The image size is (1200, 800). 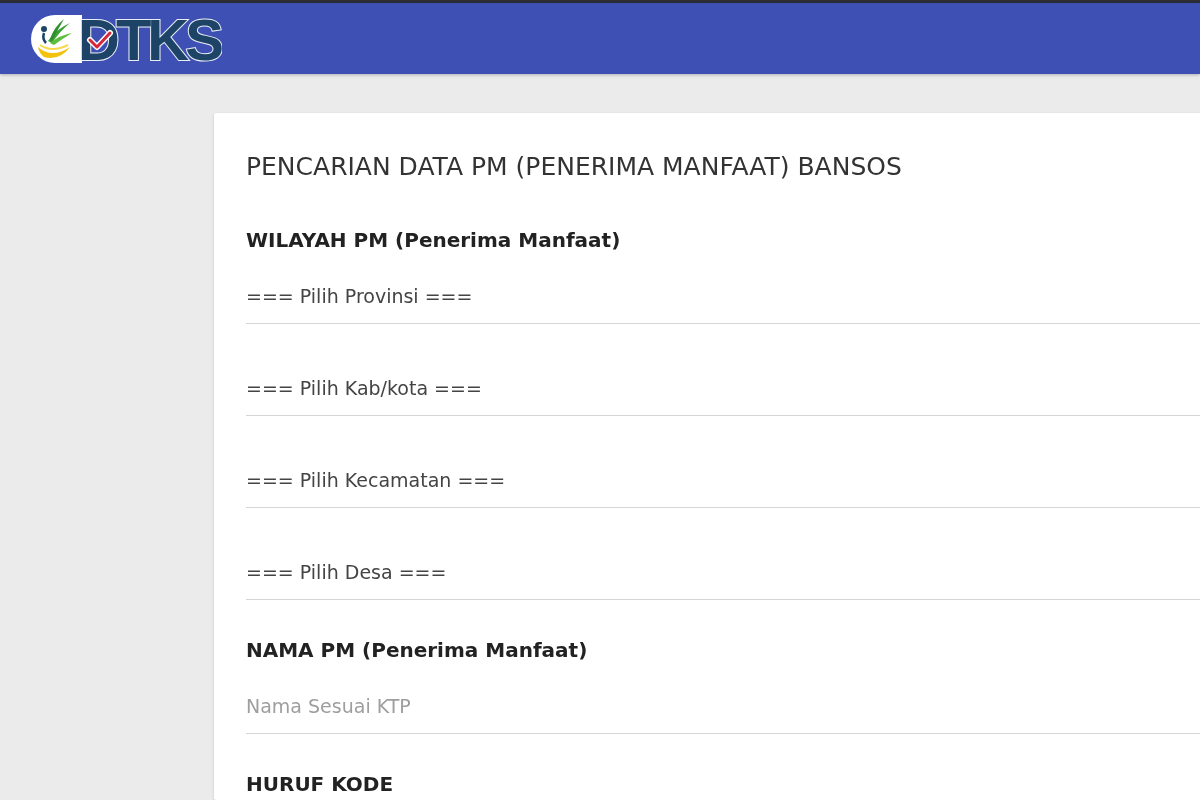 What do you see at coordinates (574, 167) in the screenshot?
I see `form-title: PENCARIAN DATA PM (PENERIMA MANFAAT) BANSOS` at bounding box center [574, 167].